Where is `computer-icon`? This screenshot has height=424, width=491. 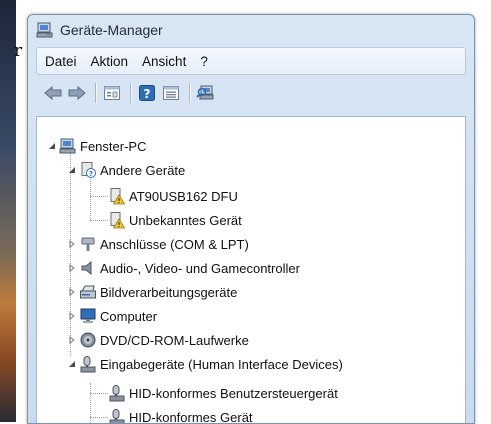 computer-icon is located at coordinates (68, 146).